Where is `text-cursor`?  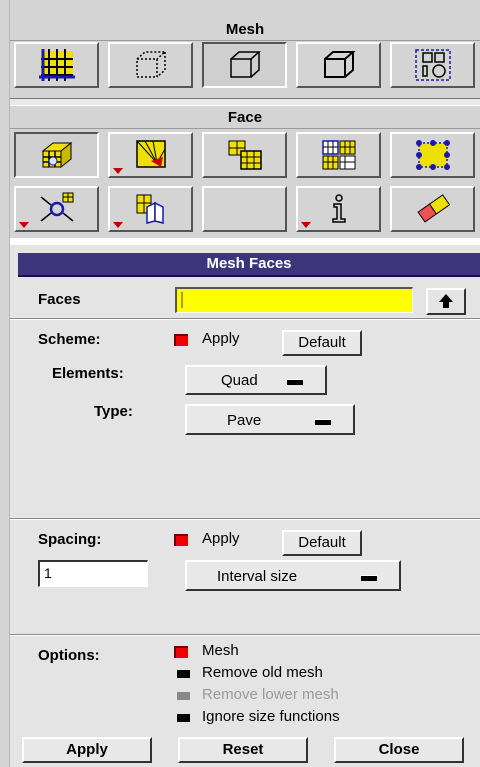
text-cursor is located at coordinates (182, 300).